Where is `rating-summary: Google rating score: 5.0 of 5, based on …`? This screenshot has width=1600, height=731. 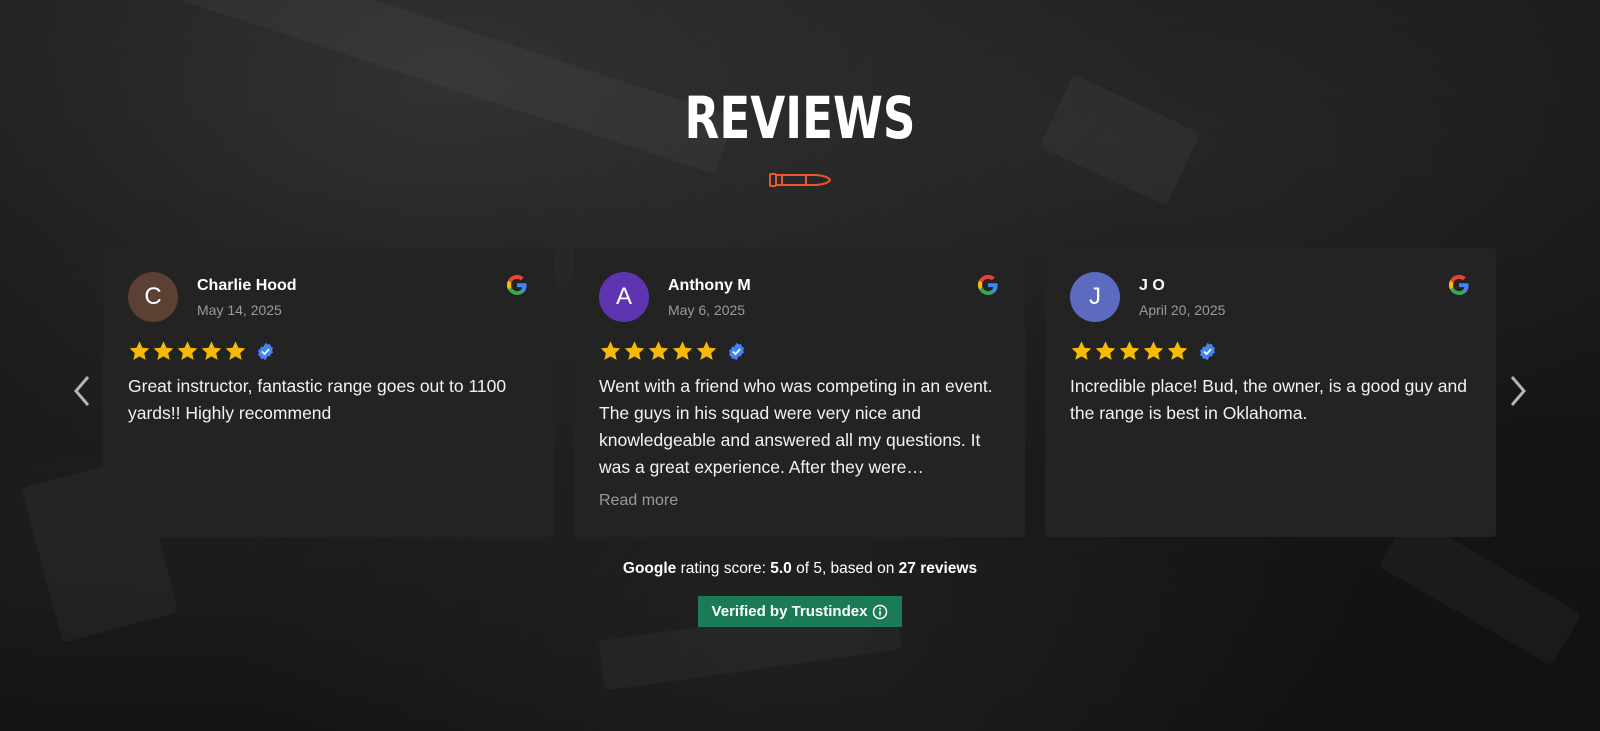 rating-summary: Google rating score: 5.0 of 5, based on … is located at coordinates (800, 569).